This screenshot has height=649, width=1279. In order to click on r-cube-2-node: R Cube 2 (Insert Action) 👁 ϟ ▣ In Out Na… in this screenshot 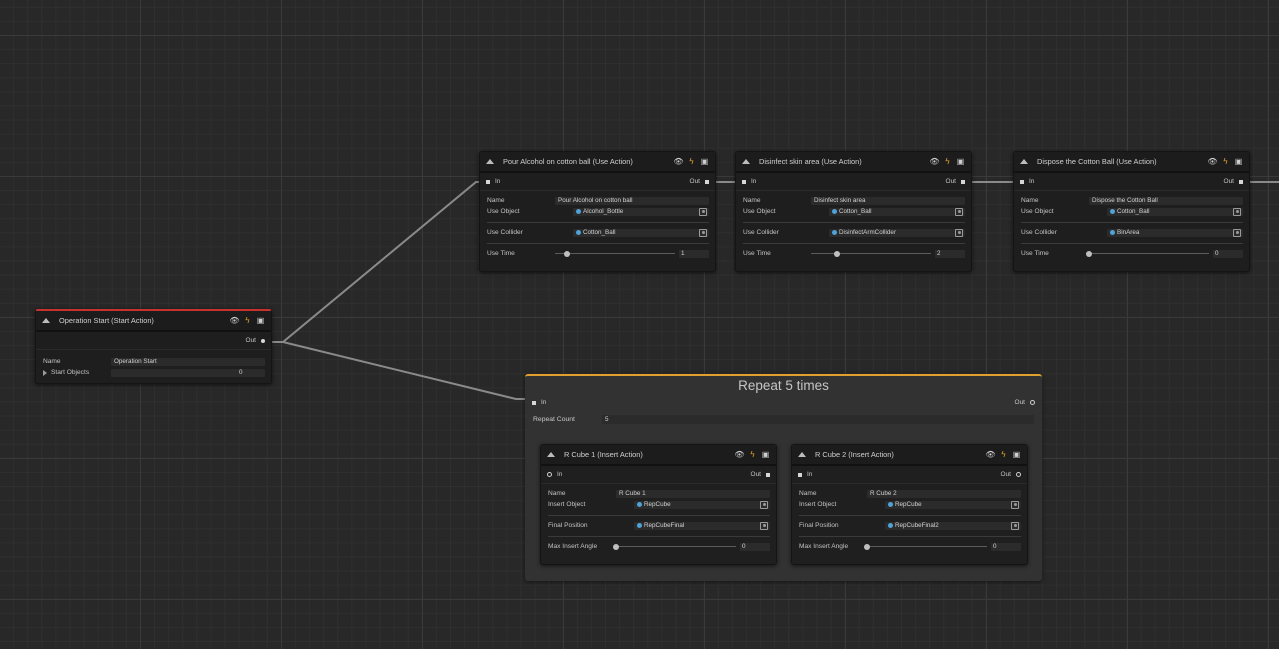, I will do `click(909, 504)`.